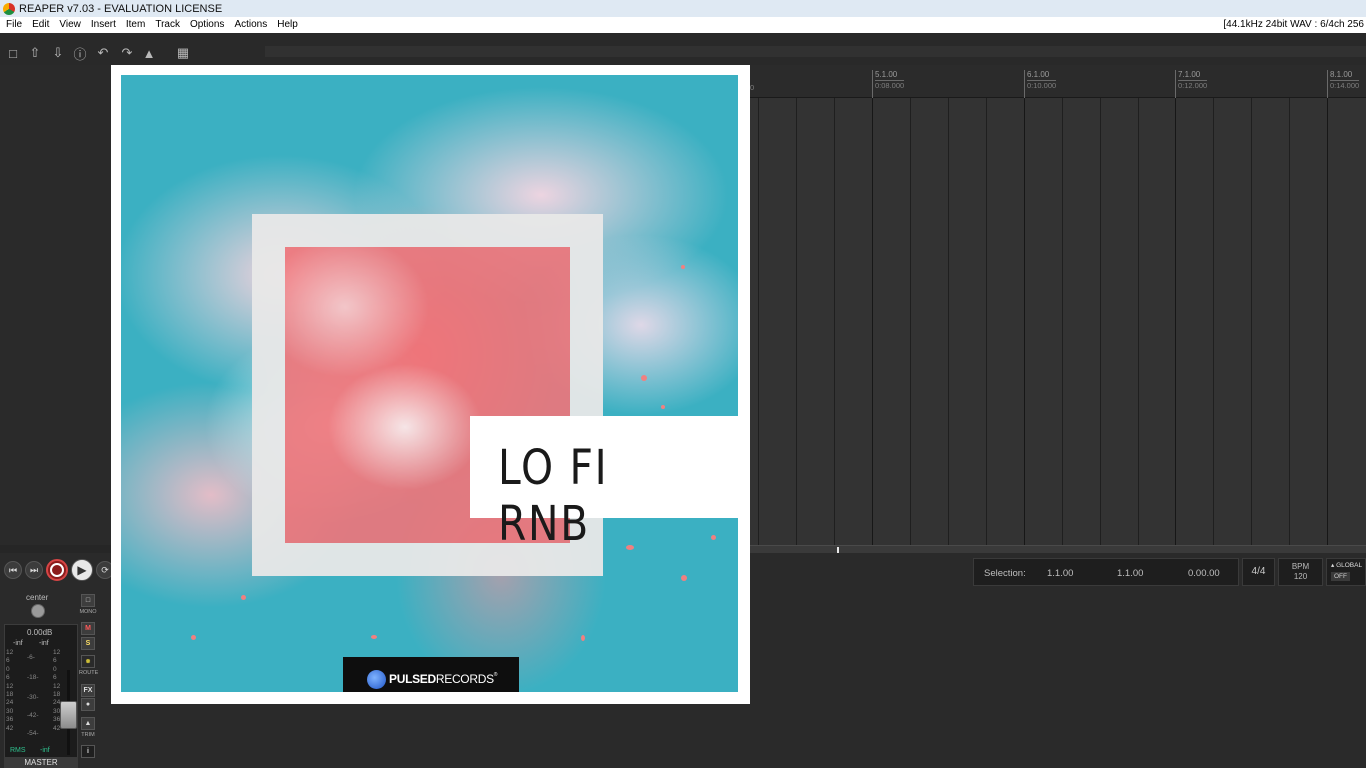 The image size is (1366, 768). I want to click on menu-file: File, so click(13, 25).